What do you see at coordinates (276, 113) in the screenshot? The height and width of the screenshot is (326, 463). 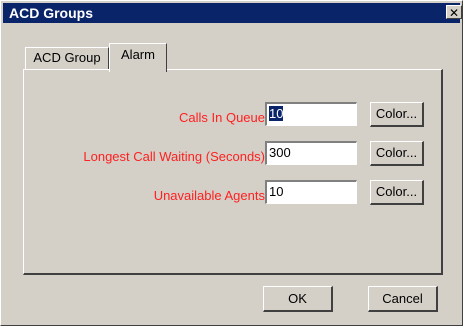 I see `calls-in-queue-value: 10` at bounding box center [276, 113].